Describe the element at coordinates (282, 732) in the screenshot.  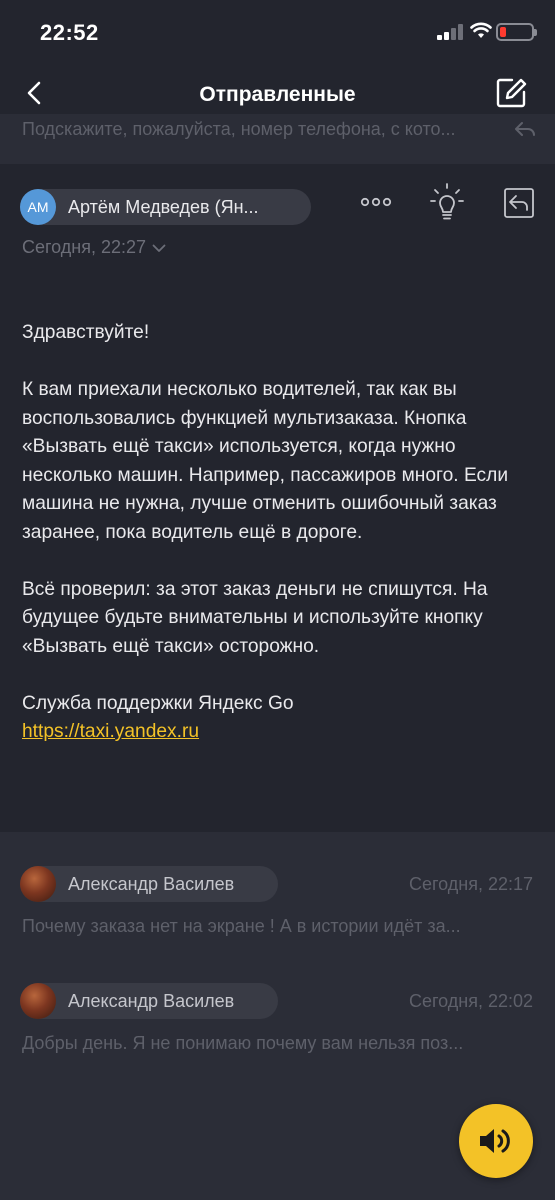
I see `support-link: https://taxi.yandex.ru` at that location.